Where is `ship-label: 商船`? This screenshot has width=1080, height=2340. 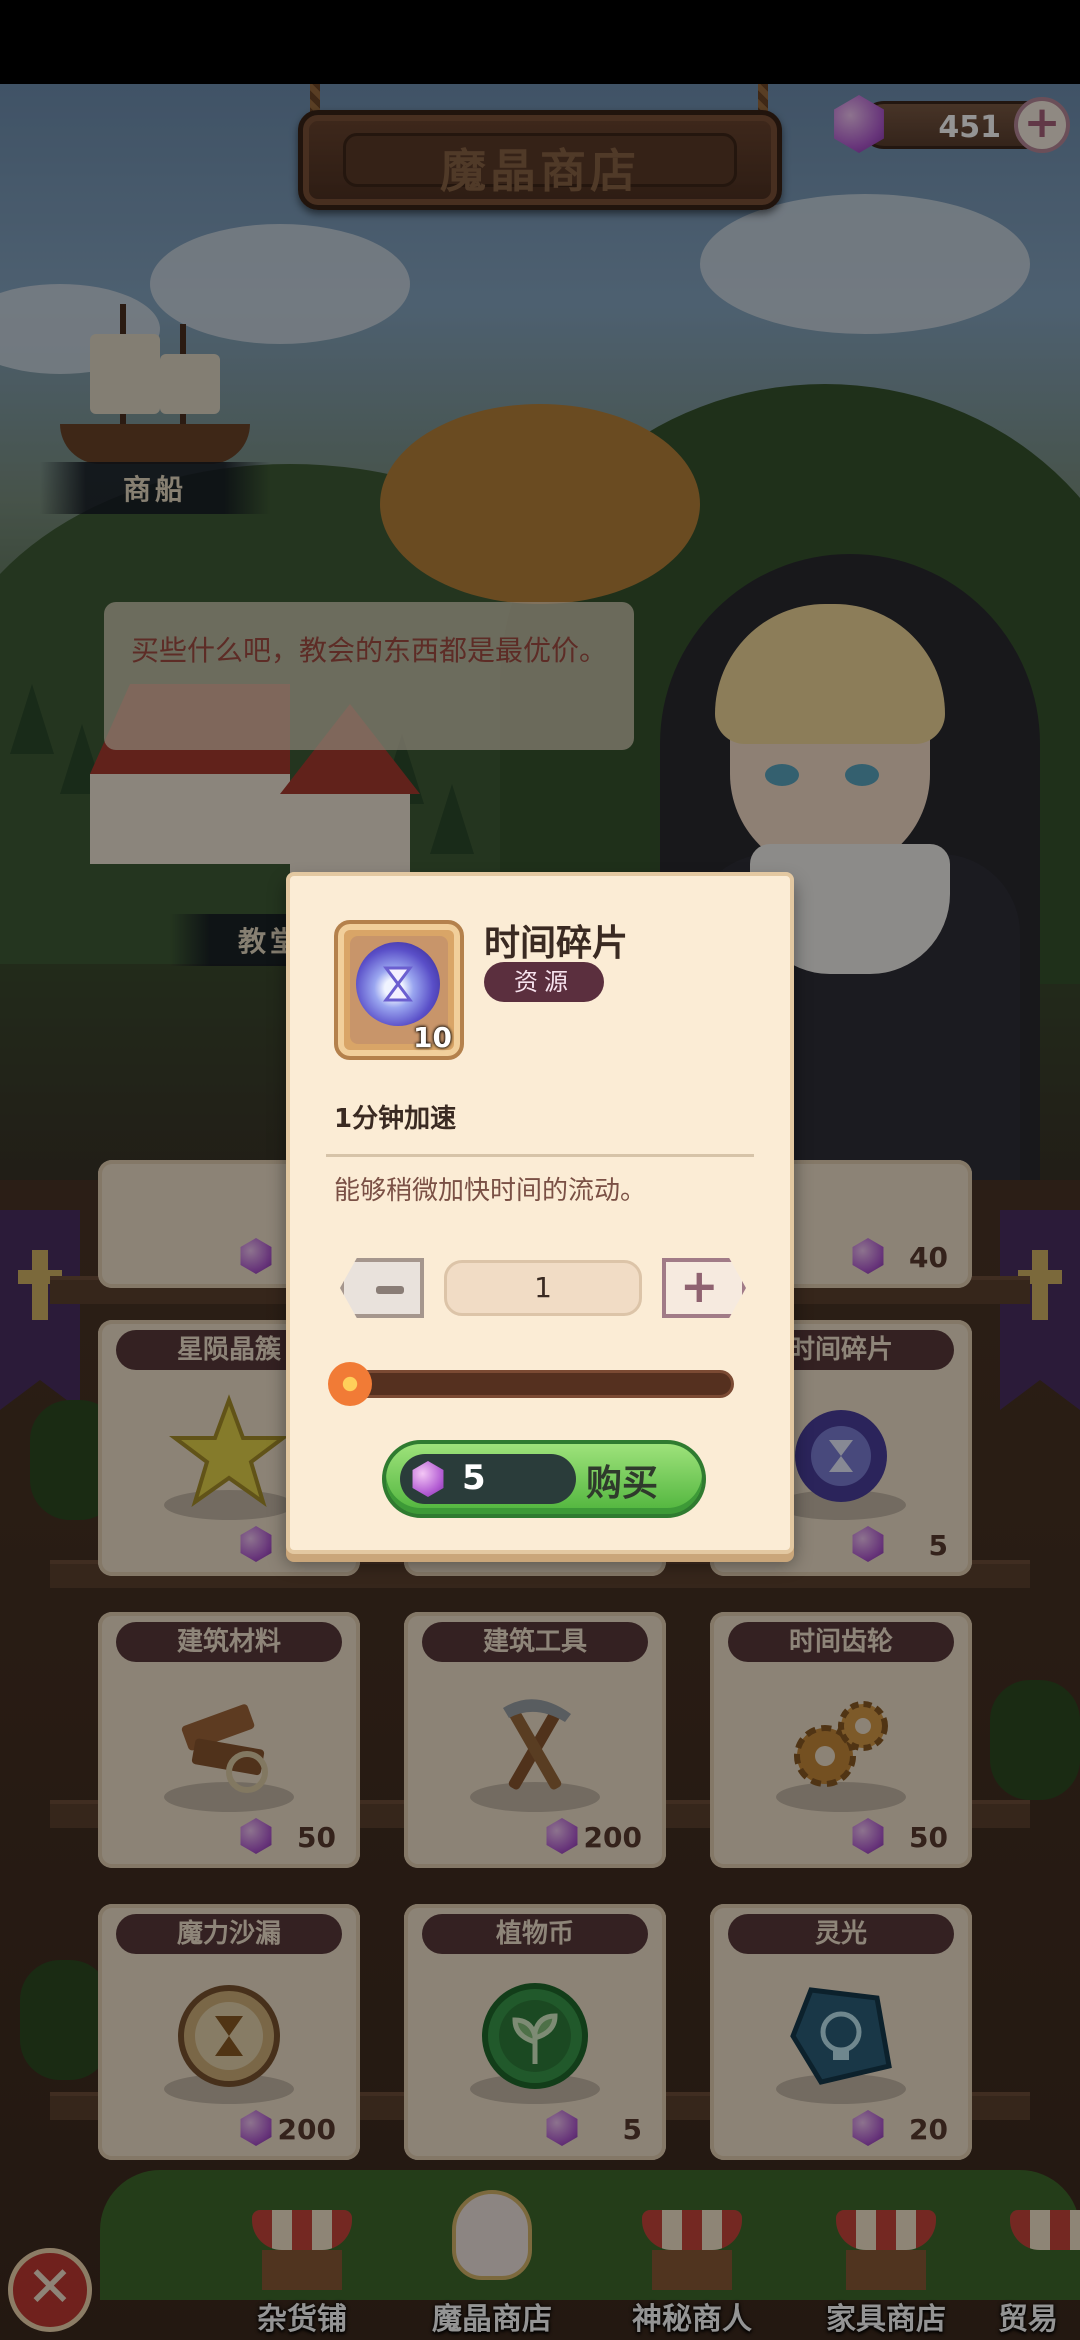
ship-label: 商船 is located at coordinates (155, 488).